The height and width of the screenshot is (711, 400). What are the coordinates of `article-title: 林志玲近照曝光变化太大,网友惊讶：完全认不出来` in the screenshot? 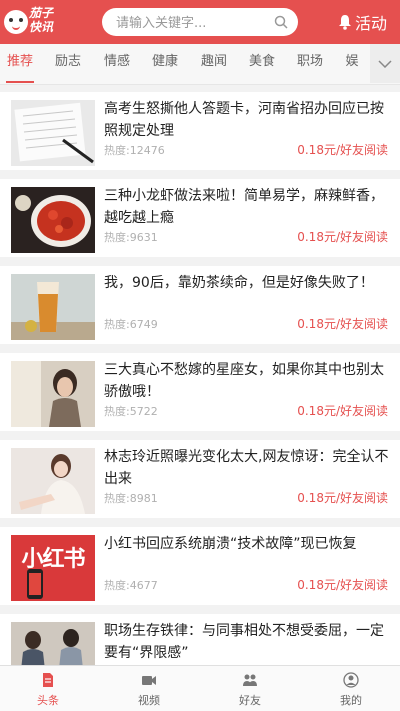 It's located at (246, 468).